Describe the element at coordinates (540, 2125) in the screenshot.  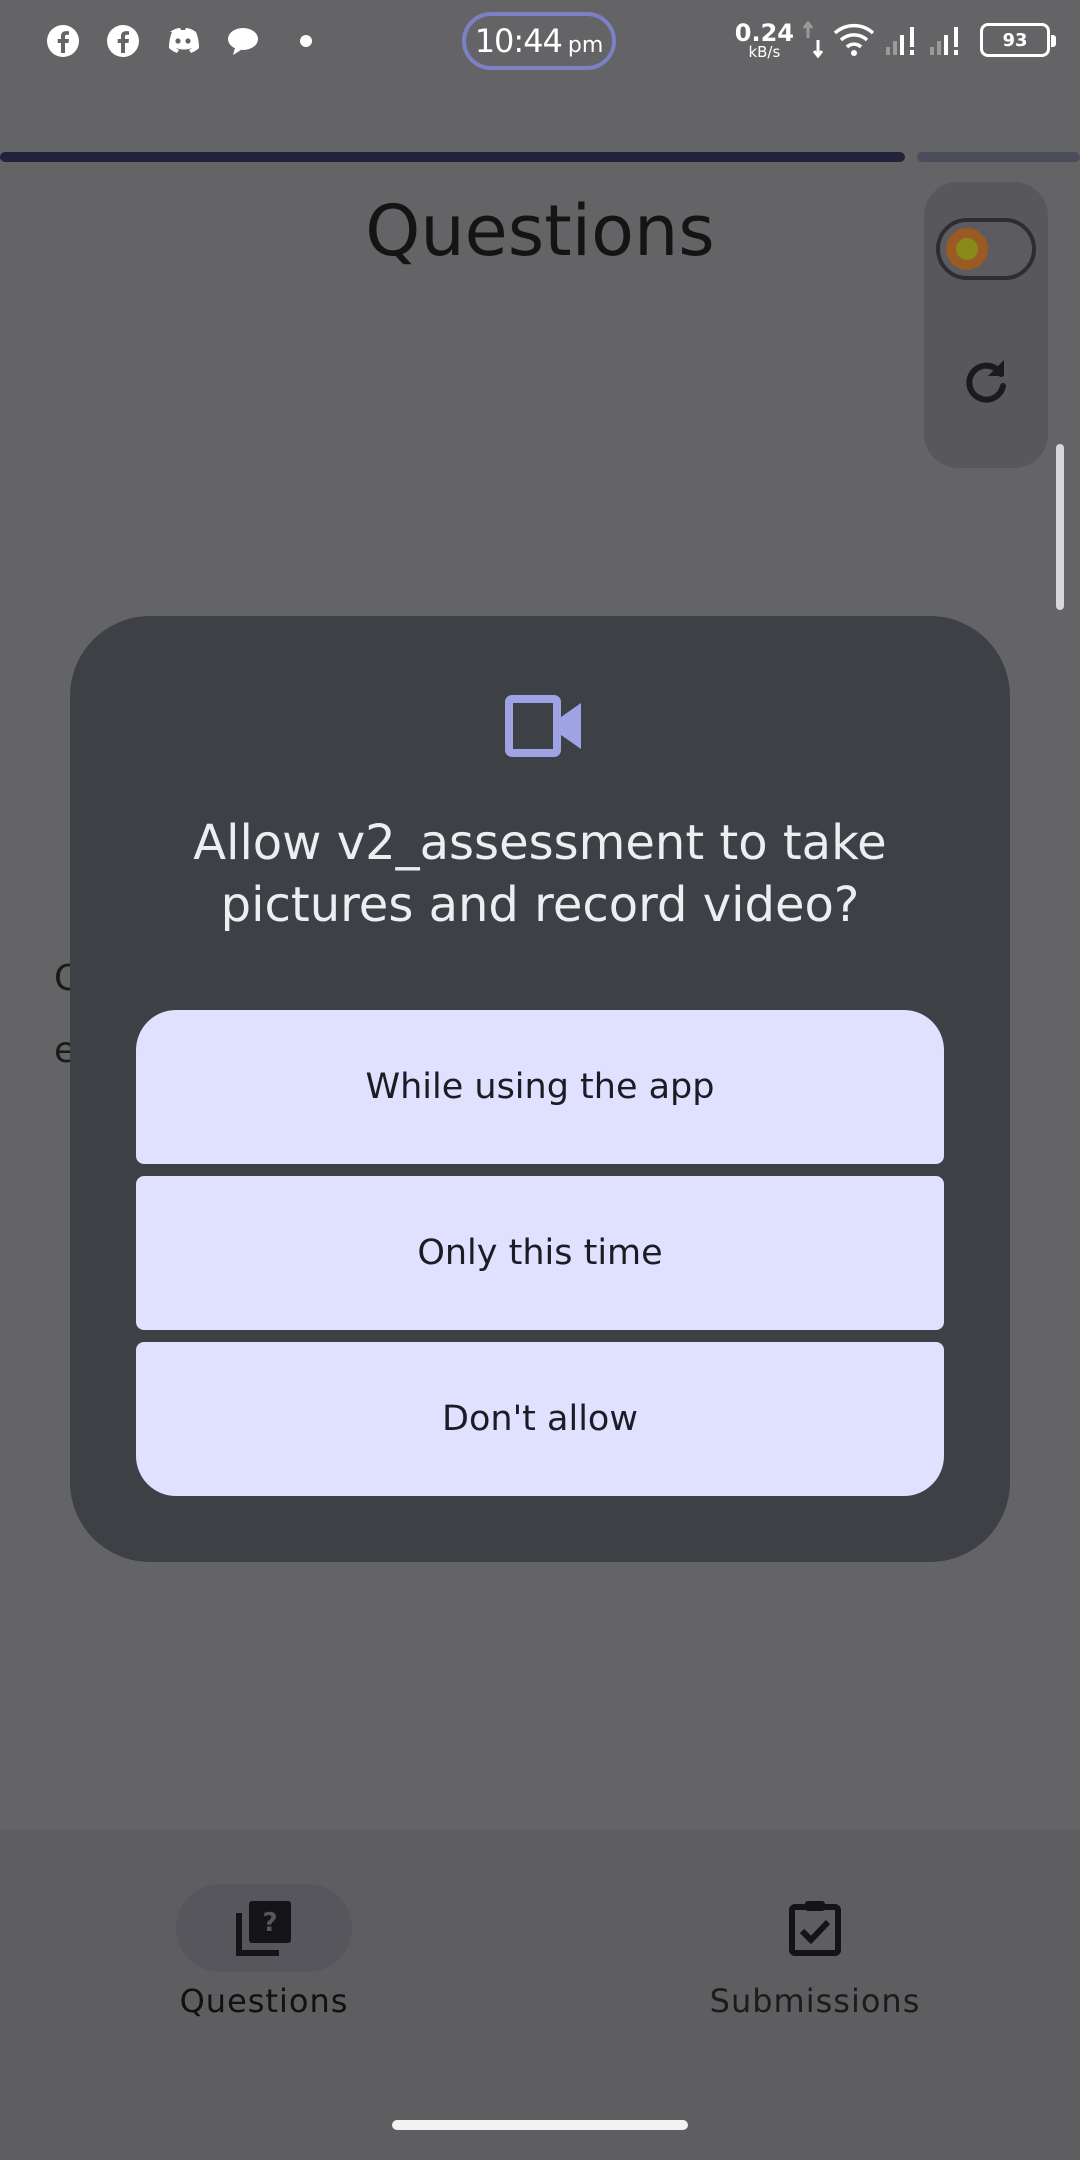
I see `home-indicator` at that location.